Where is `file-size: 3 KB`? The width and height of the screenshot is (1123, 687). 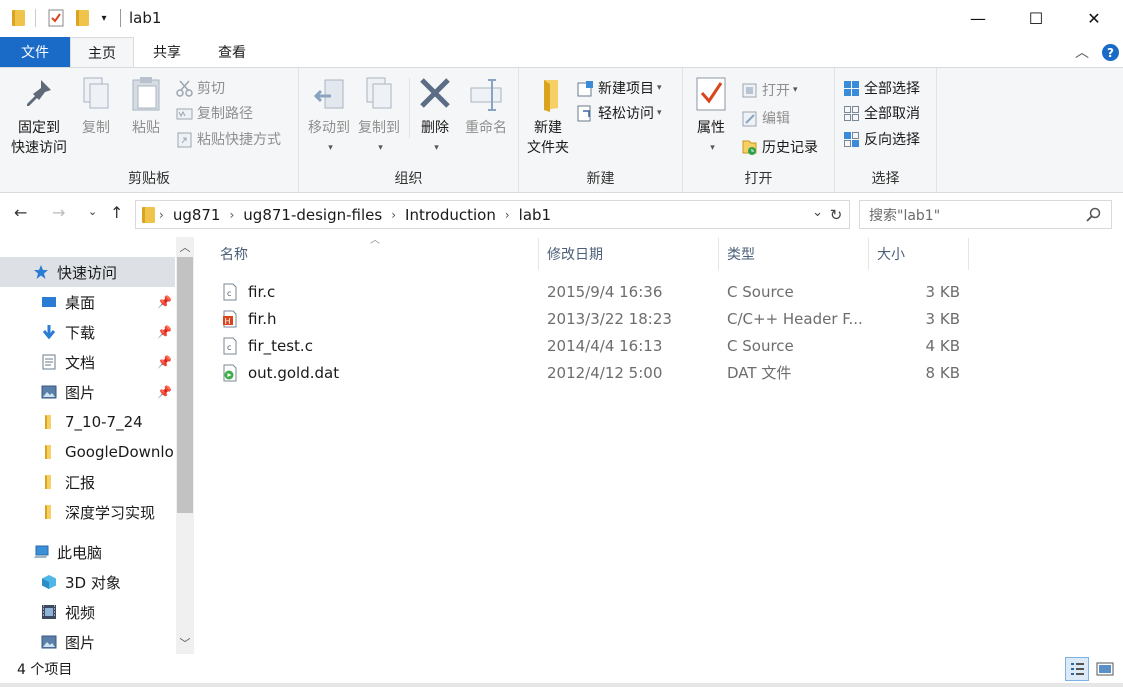
file-size: 3 KB is located at coordinates (942, 291).